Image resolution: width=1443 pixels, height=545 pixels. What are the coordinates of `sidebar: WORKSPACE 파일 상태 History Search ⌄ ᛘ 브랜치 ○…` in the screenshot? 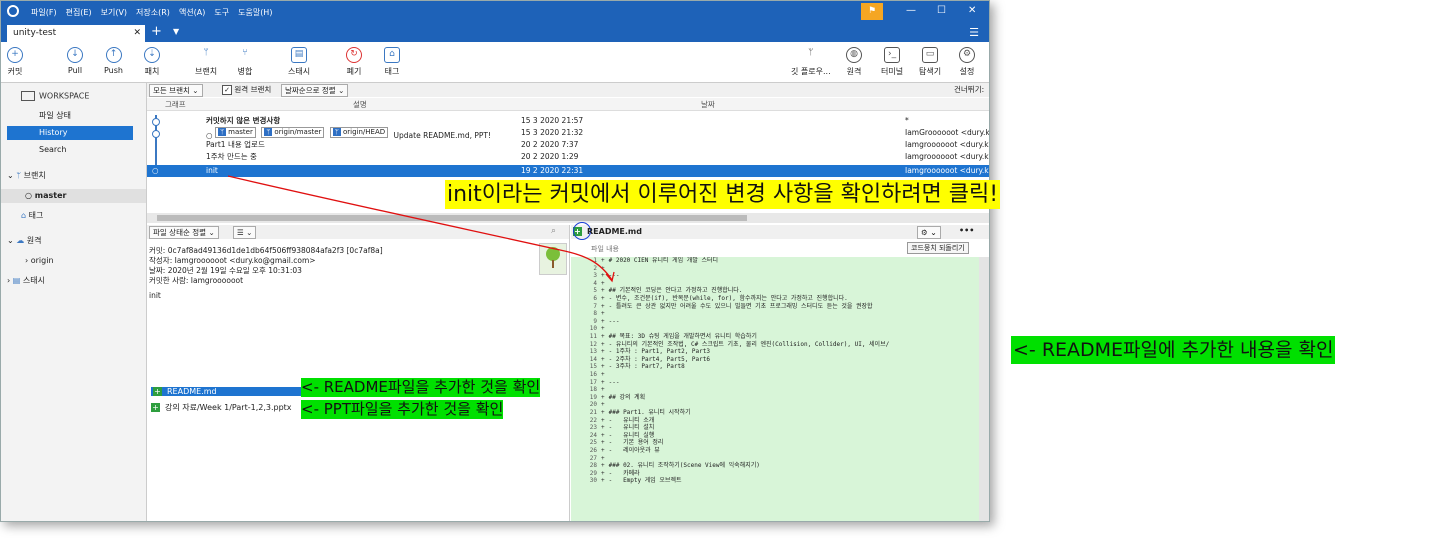 It's located at (74, 302).